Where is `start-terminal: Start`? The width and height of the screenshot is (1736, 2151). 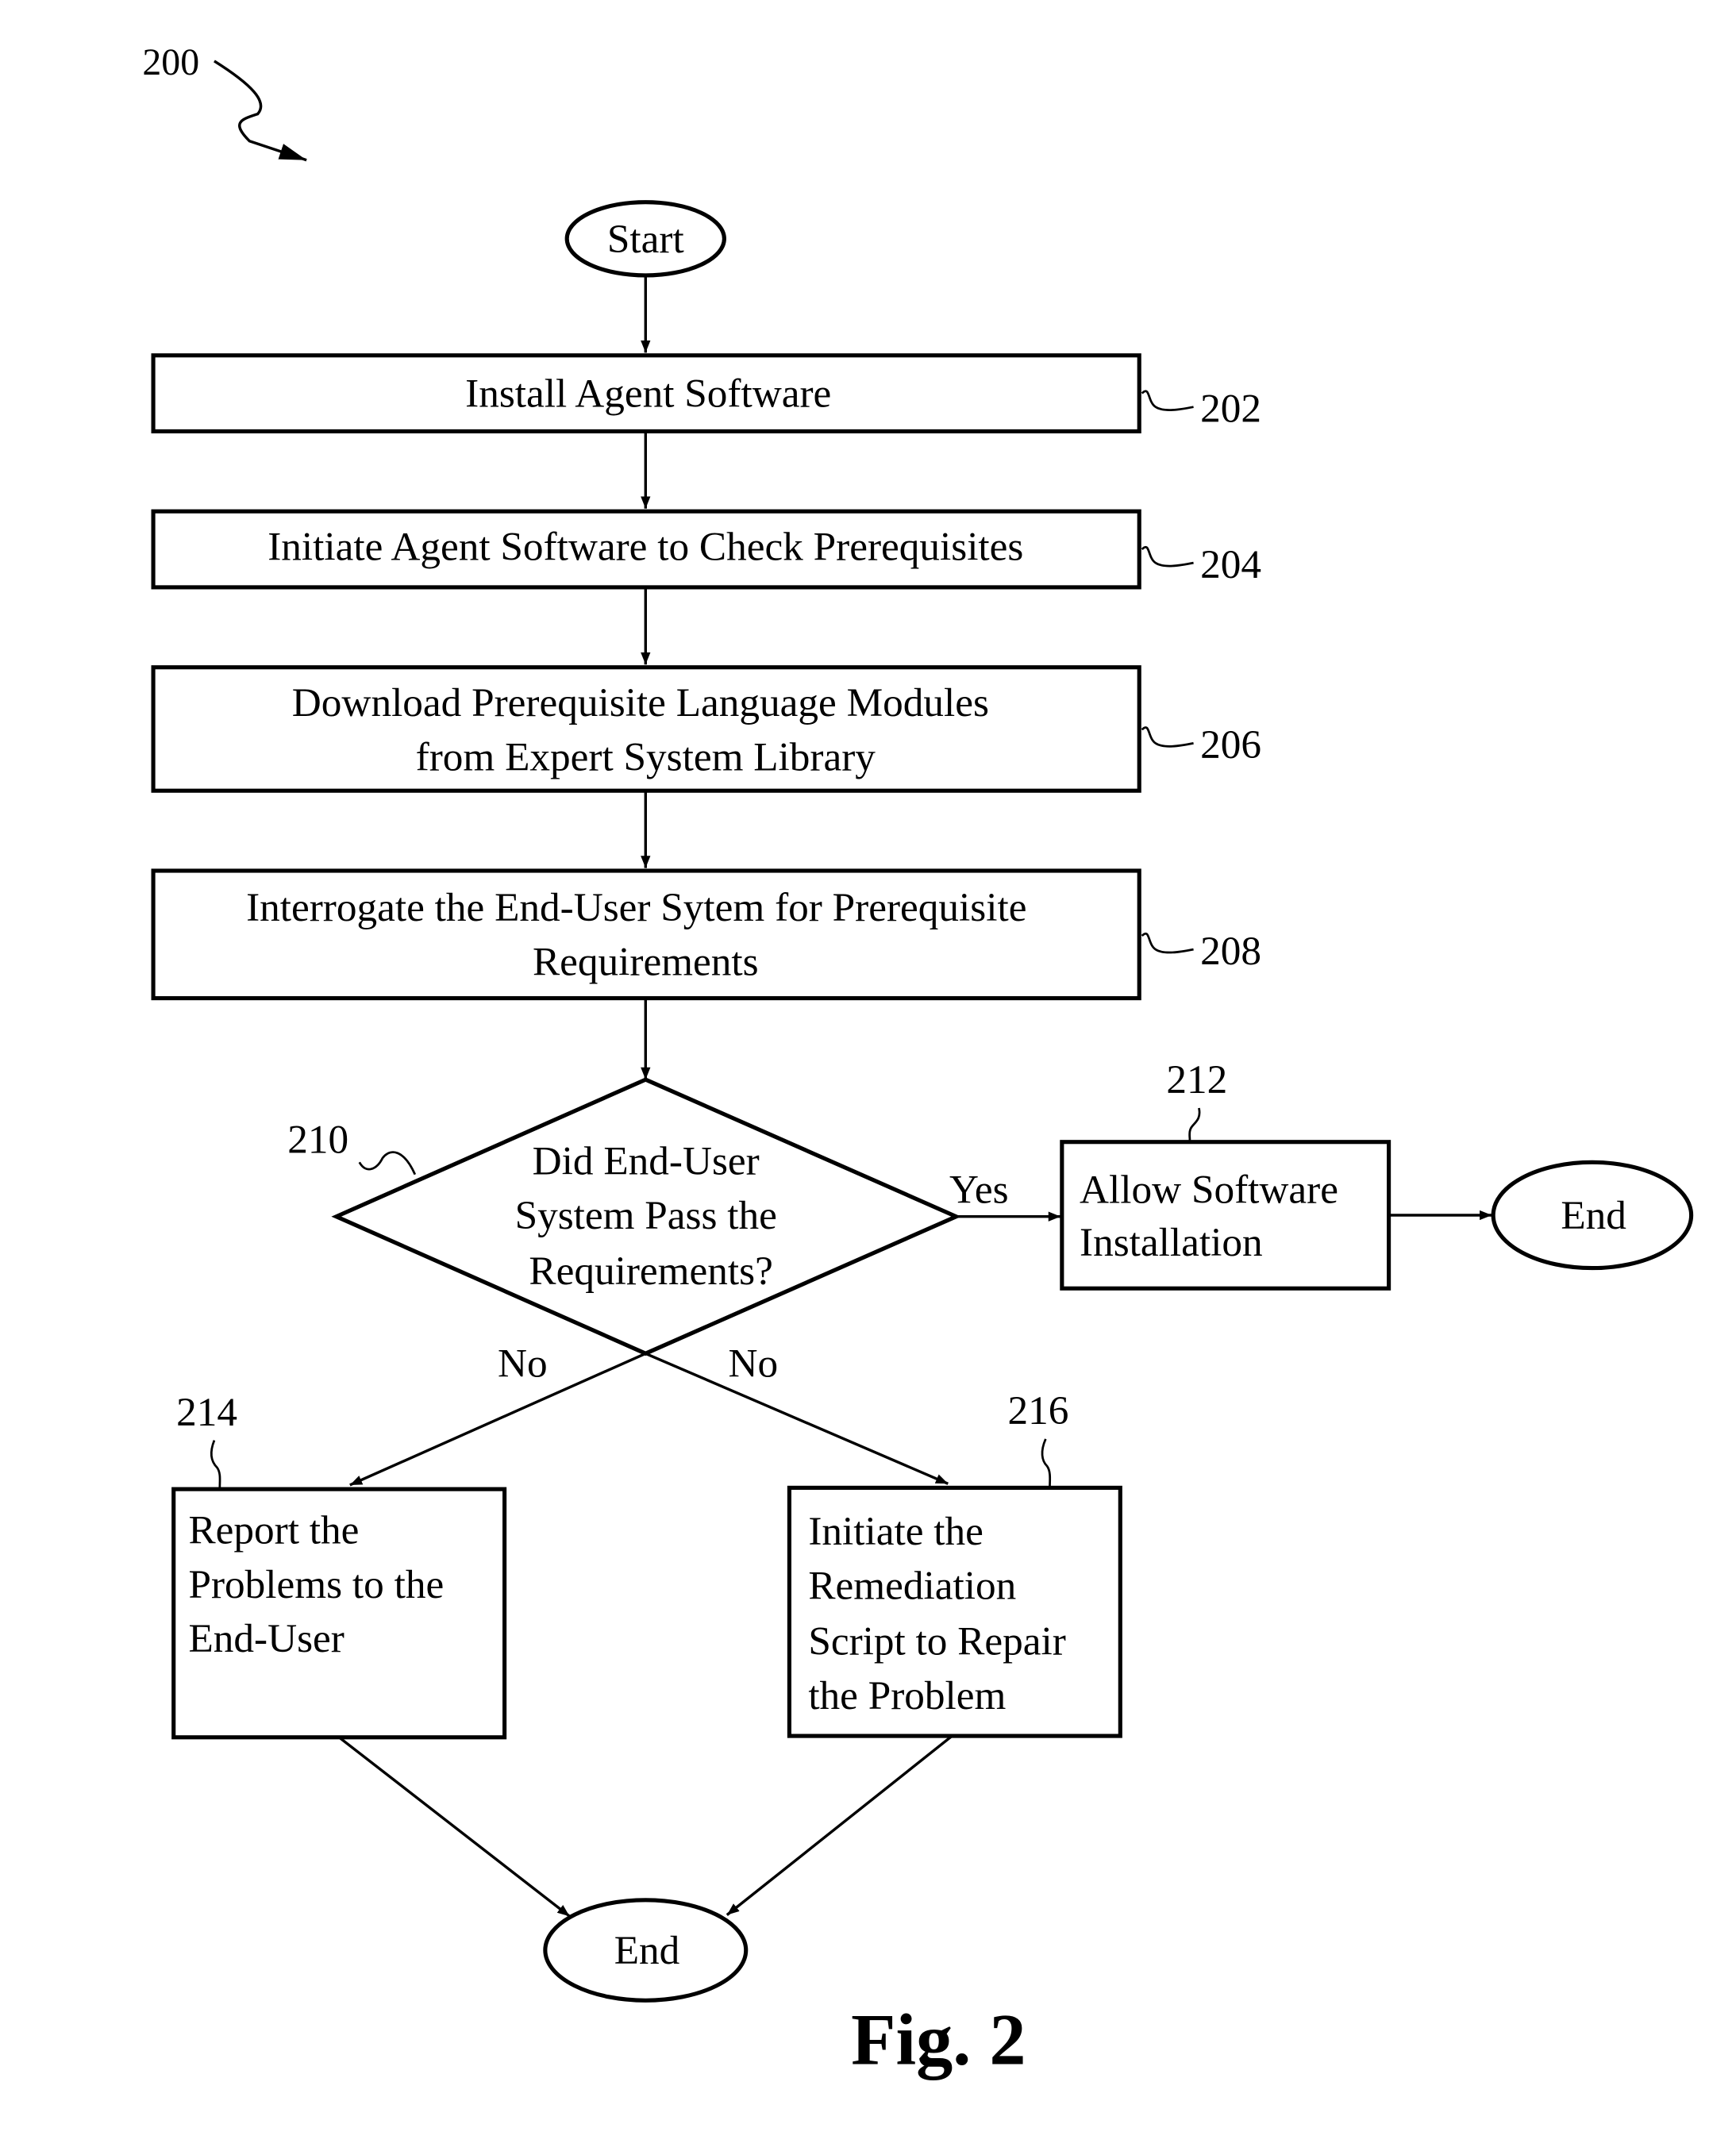 start-terminal: Start is located at coordinates (645, 239).